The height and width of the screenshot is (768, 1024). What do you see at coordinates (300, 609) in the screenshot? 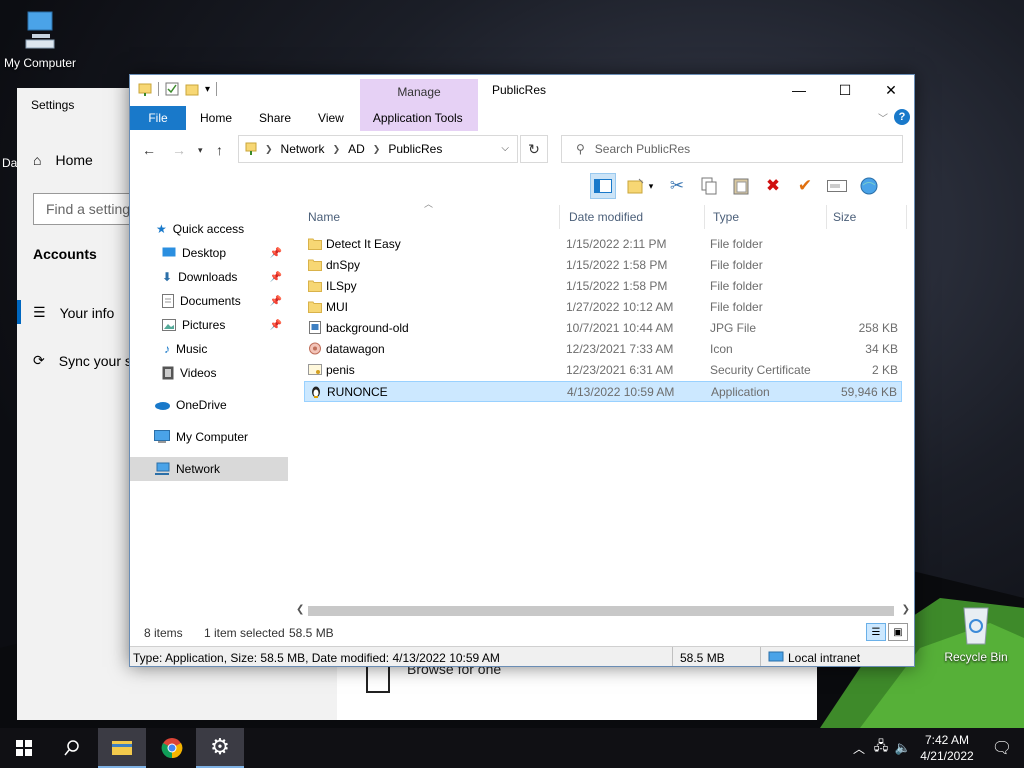
I see `scroll-left-icon: ❮` at bounding box center [300, 609].